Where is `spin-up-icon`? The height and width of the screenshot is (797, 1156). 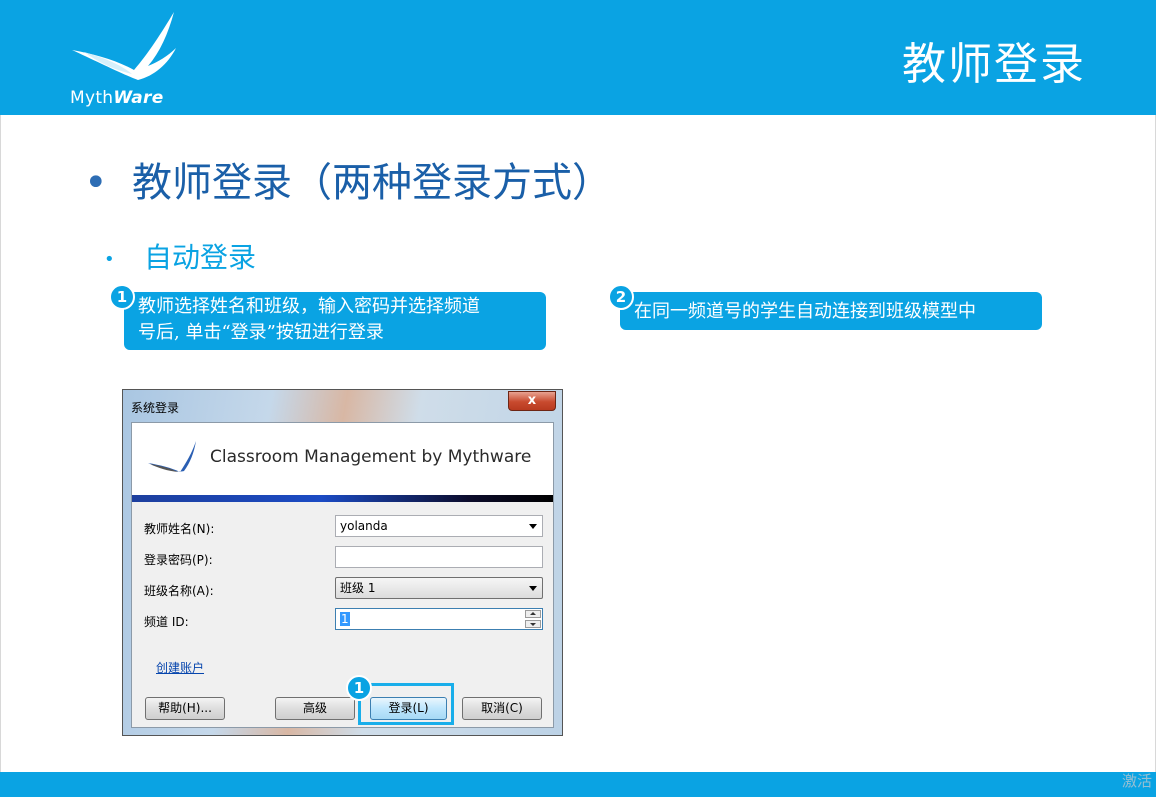
spin-up-icon is located at coordinates (533, 614).